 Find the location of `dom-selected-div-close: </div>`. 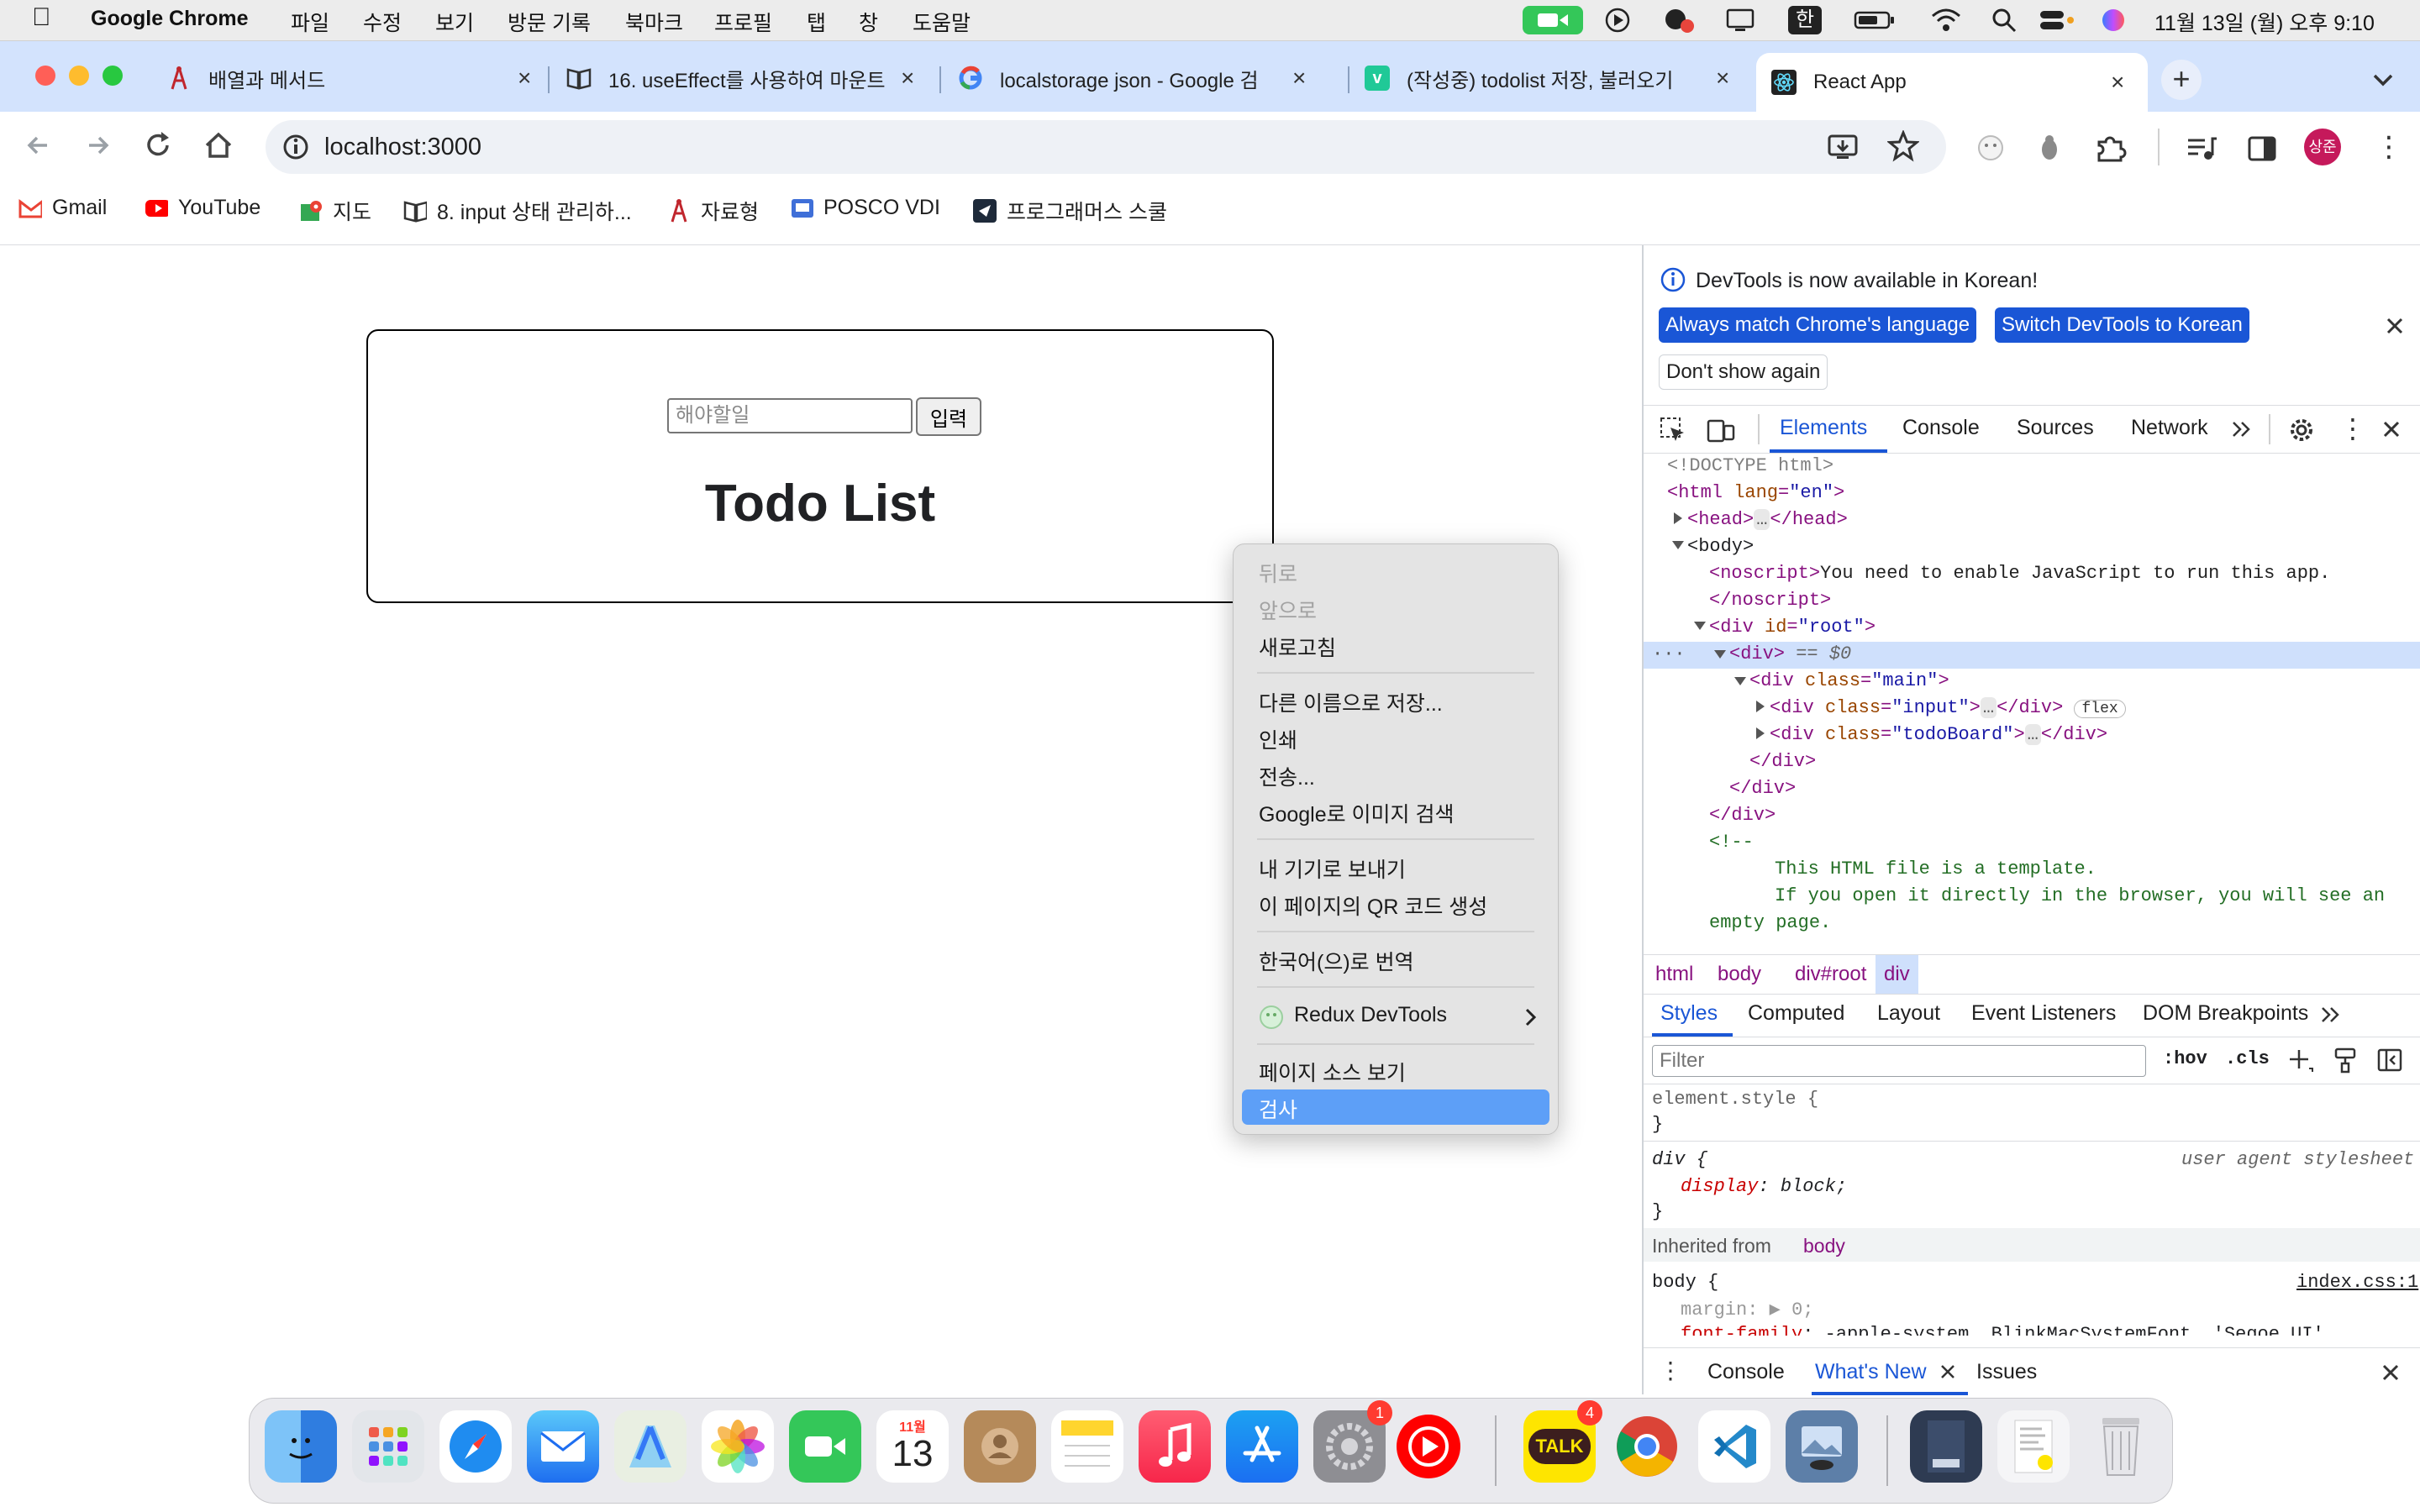

dom-selected-div-close: </div> is located at coordinates (1762, 788).